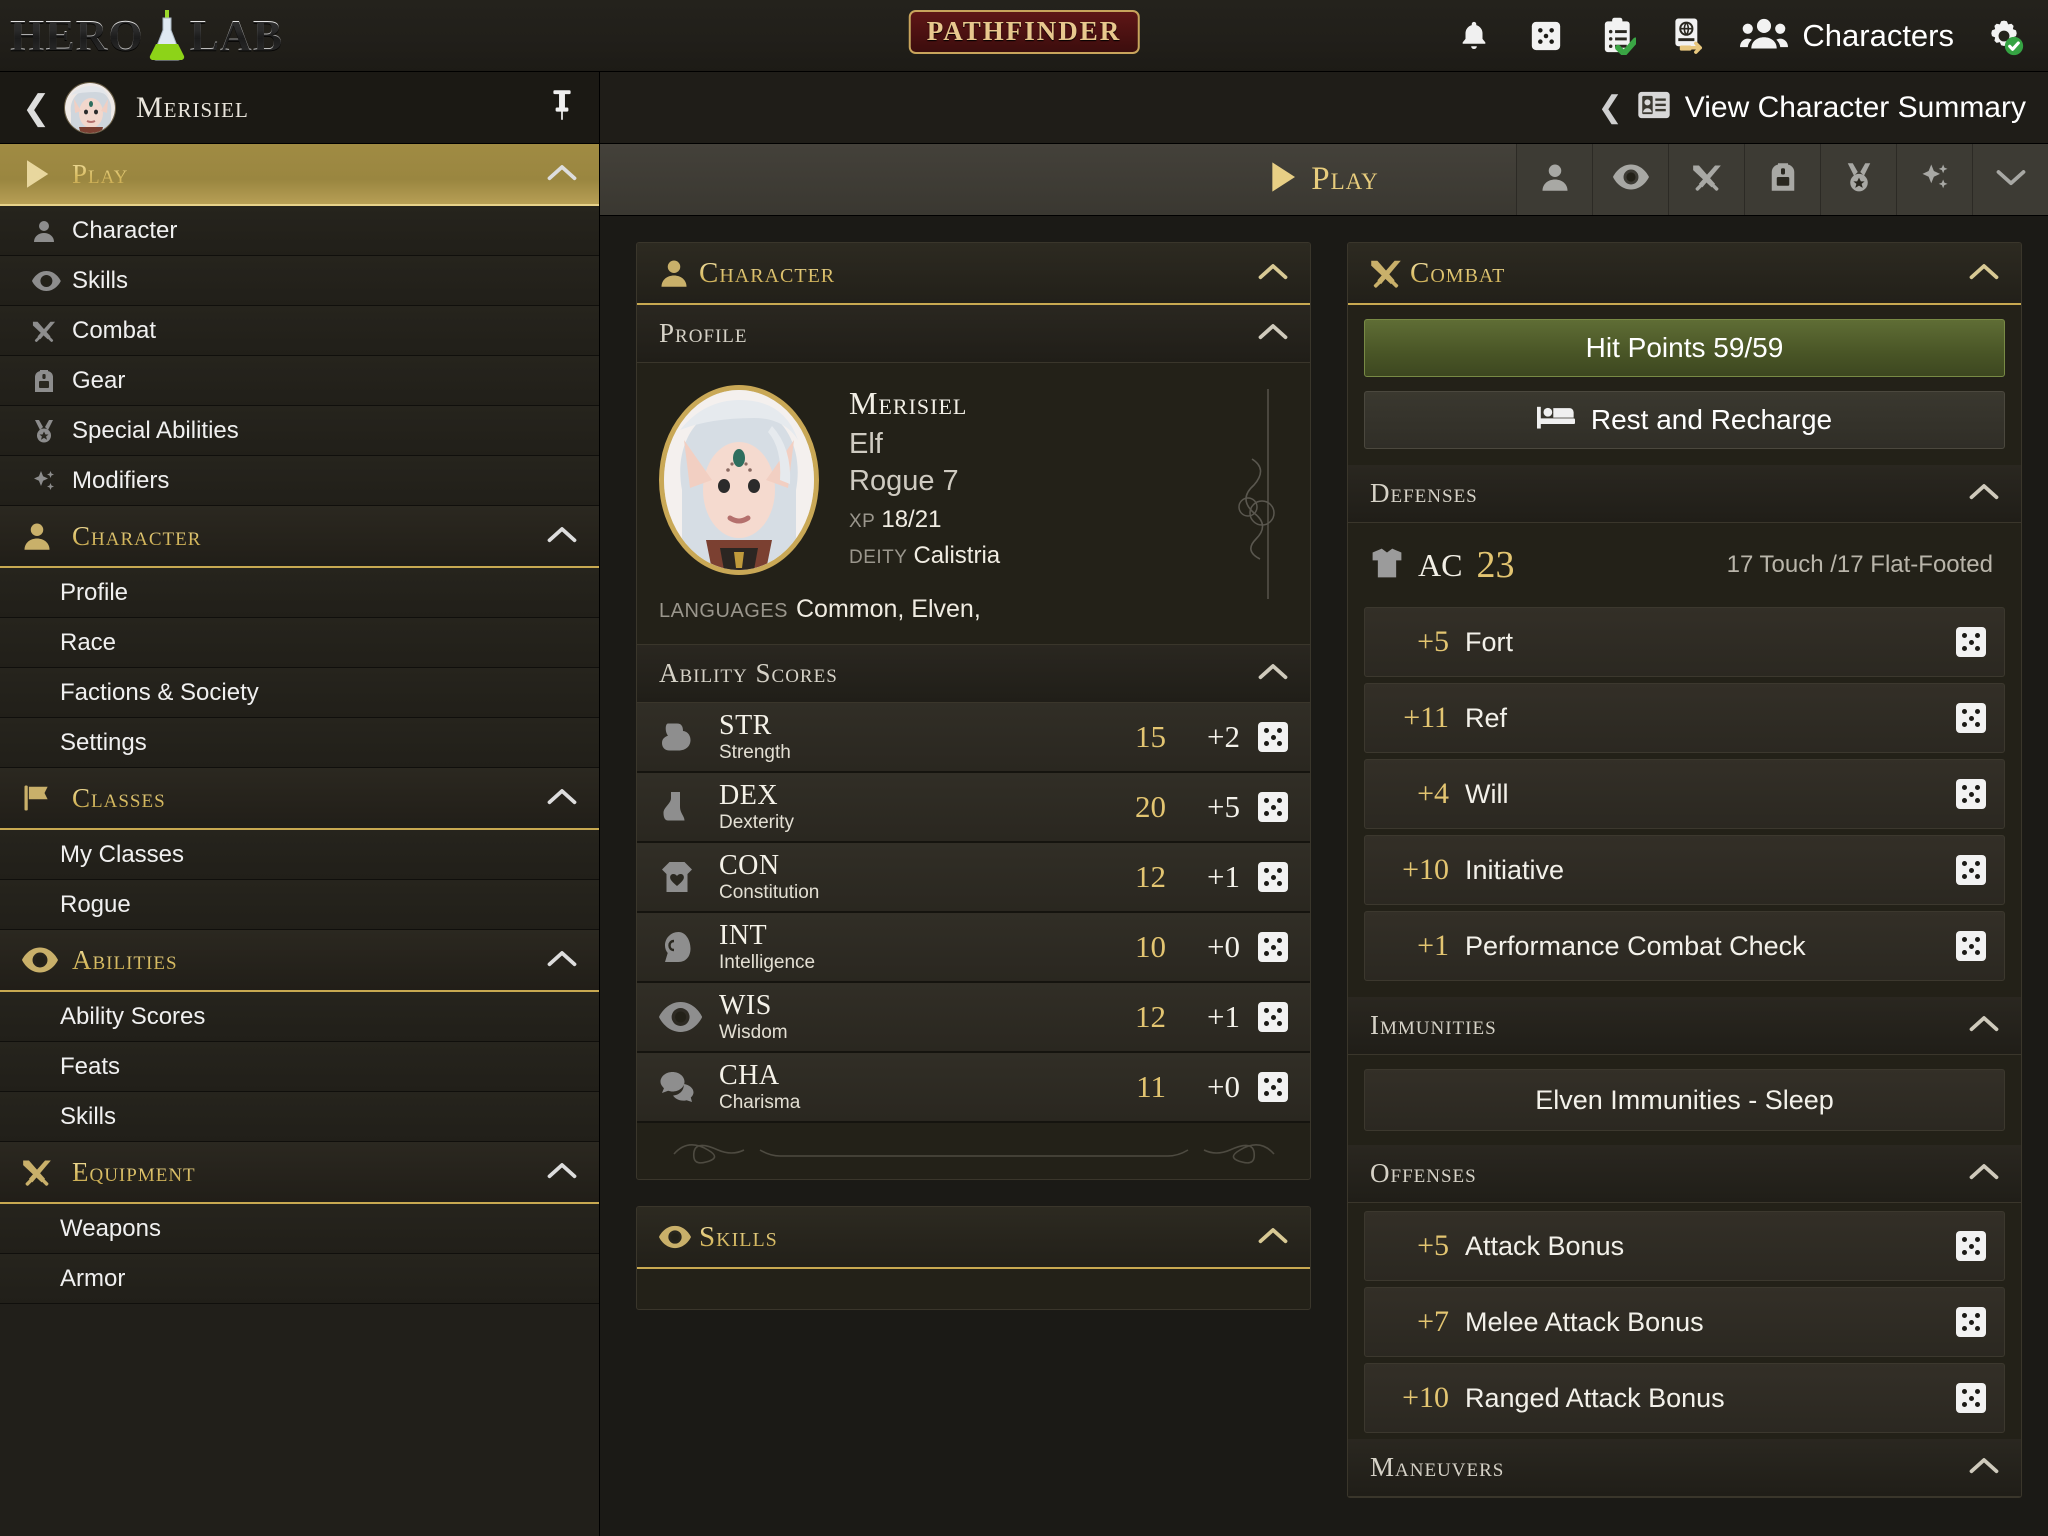 The width and height of the screenshot is (2048, 1536). What do you see at coordinates (1684, 946) in the screenshot?
I see `defense-row-performance-combat-check: +1 Performance Combat Check` at bounding box center [1684, 946].